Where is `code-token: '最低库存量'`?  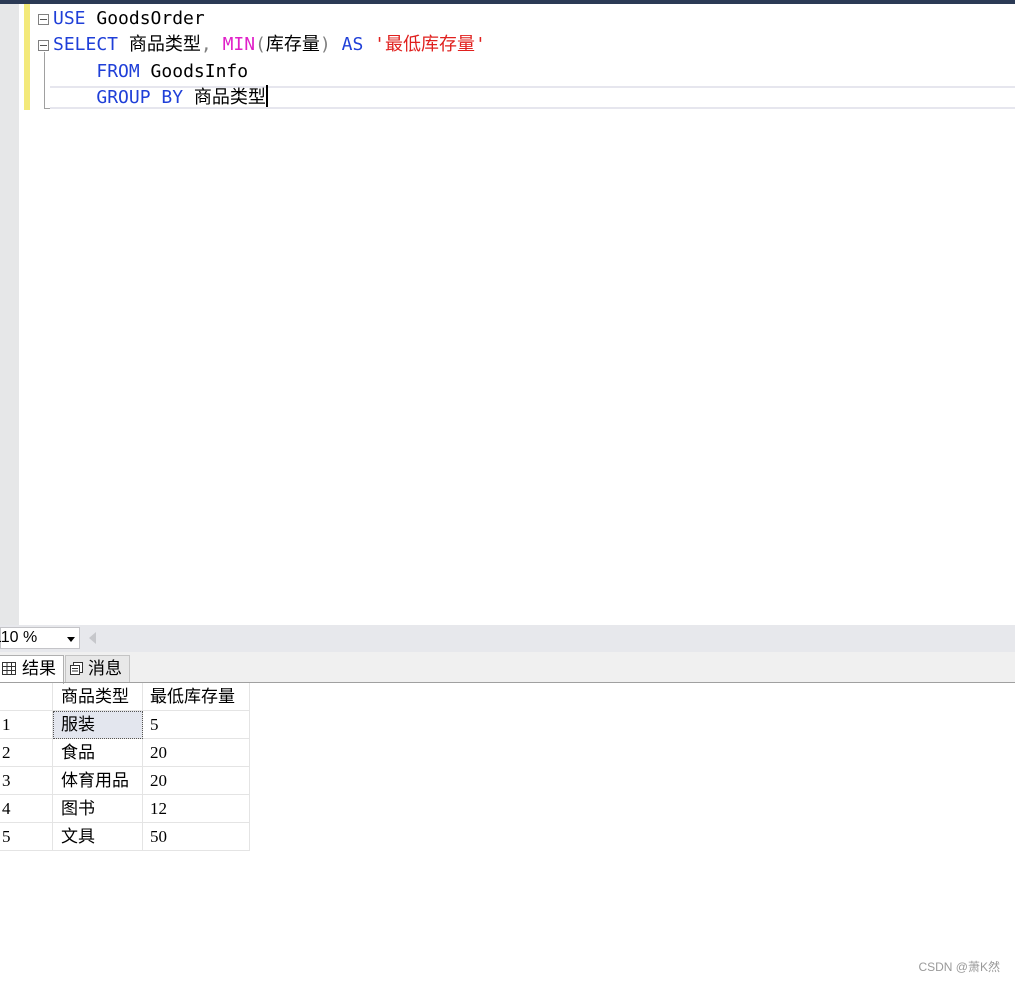 code-token: '最低库存量' is located at coordinates (430, 44).